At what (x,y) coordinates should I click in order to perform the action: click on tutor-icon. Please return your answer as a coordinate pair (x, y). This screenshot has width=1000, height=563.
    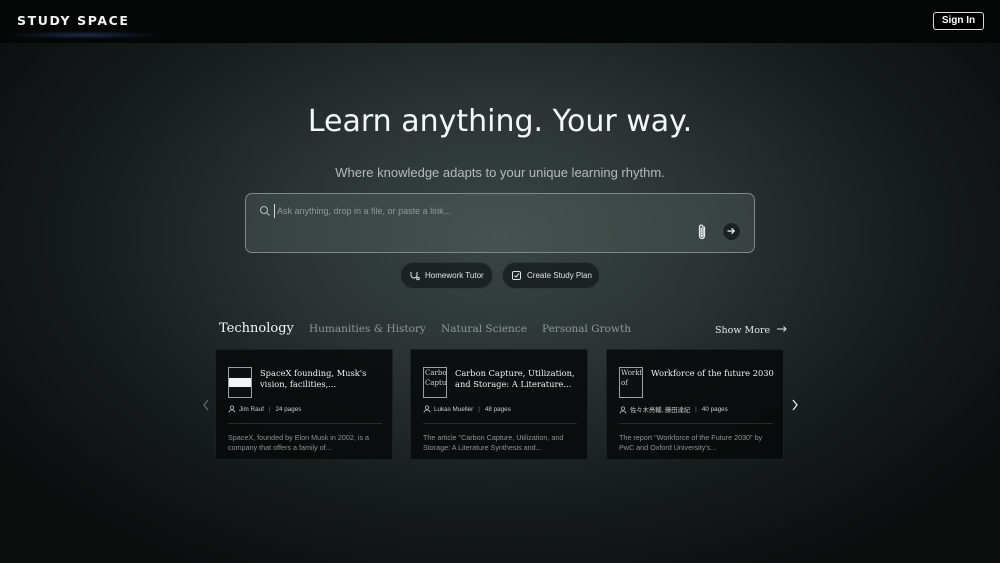
    Looking at the image, I should click on (415, 276).